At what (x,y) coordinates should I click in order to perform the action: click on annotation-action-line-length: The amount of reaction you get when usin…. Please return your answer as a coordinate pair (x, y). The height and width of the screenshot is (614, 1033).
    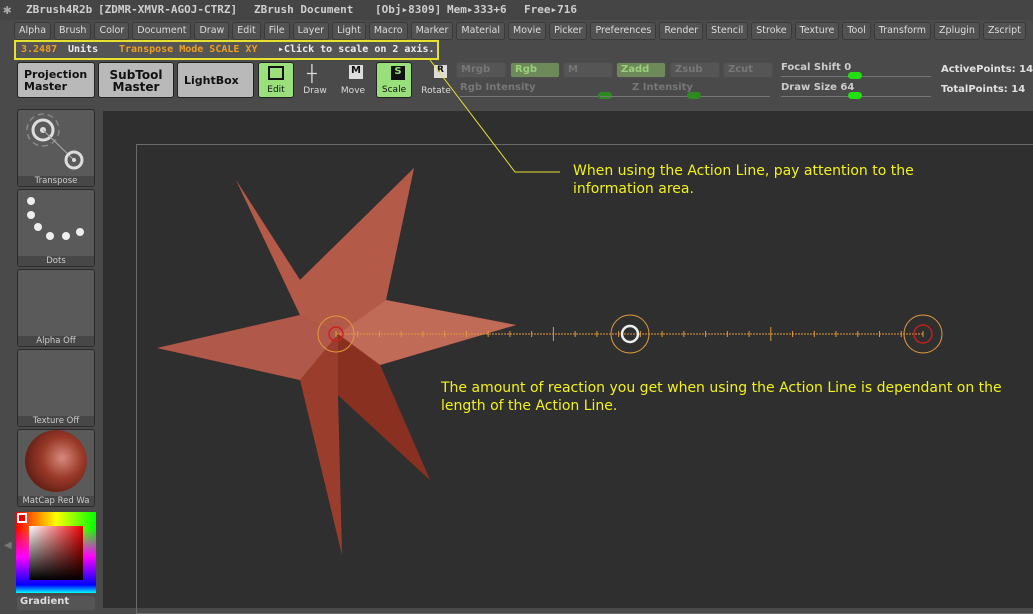
    Looking at the image, I should click on (721, 397).